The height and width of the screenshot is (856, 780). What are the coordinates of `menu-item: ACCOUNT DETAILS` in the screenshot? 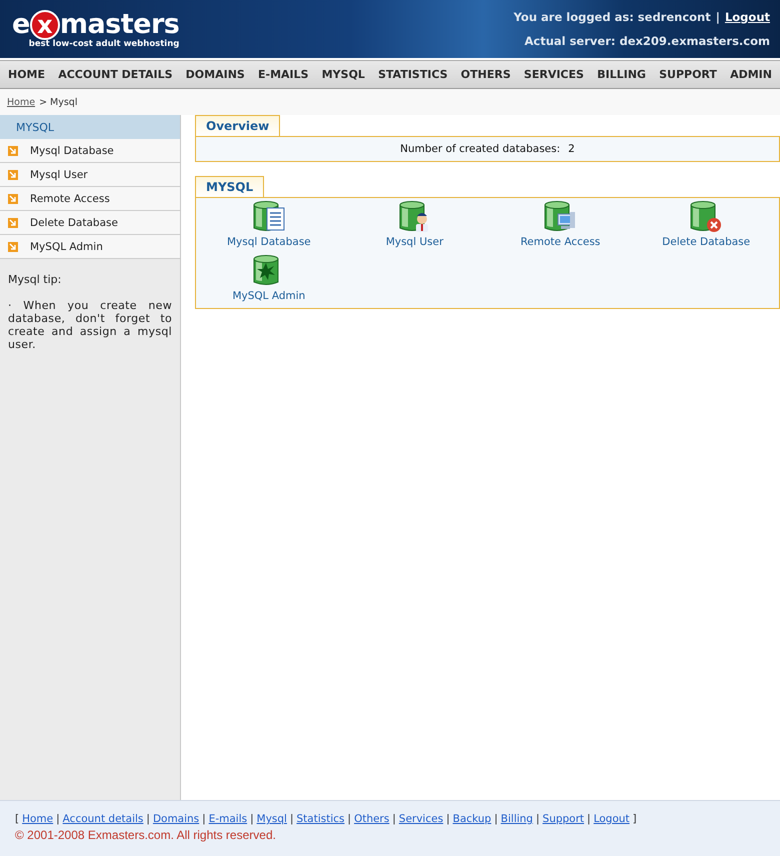 It's located at (115, 74).